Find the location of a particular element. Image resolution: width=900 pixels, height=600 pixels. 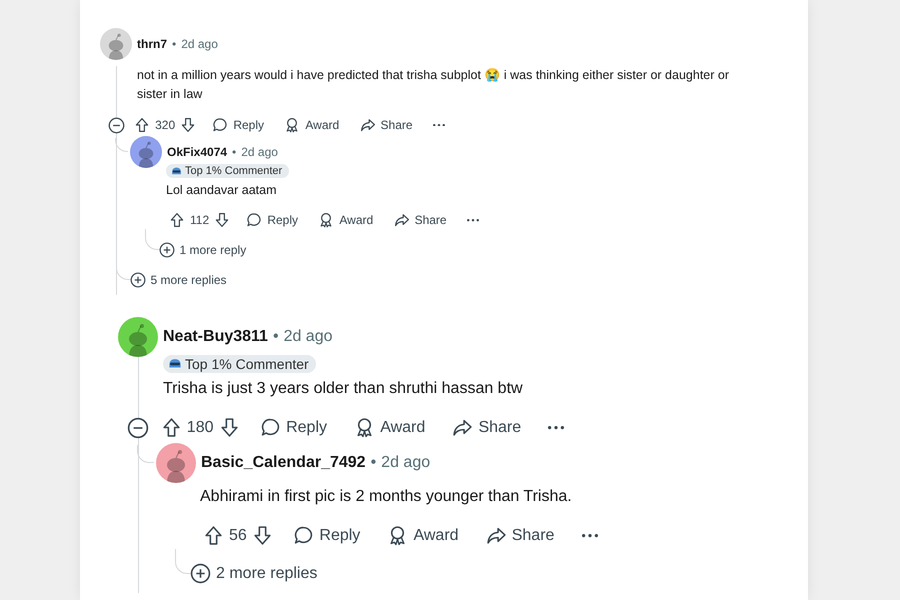

more-replies-link: 5 more replies is located at coordinates (178, 280).